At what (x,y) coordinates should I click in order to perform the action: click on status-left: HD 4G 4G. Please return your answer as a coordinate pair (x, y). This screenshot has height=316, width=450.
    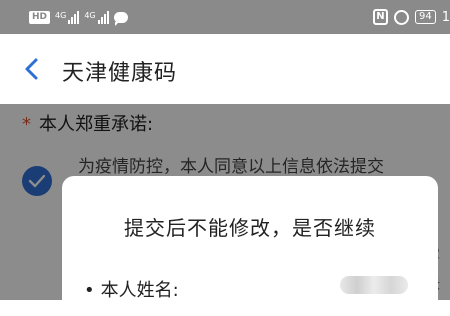
    Looking at the image, I should click on (78, 17).